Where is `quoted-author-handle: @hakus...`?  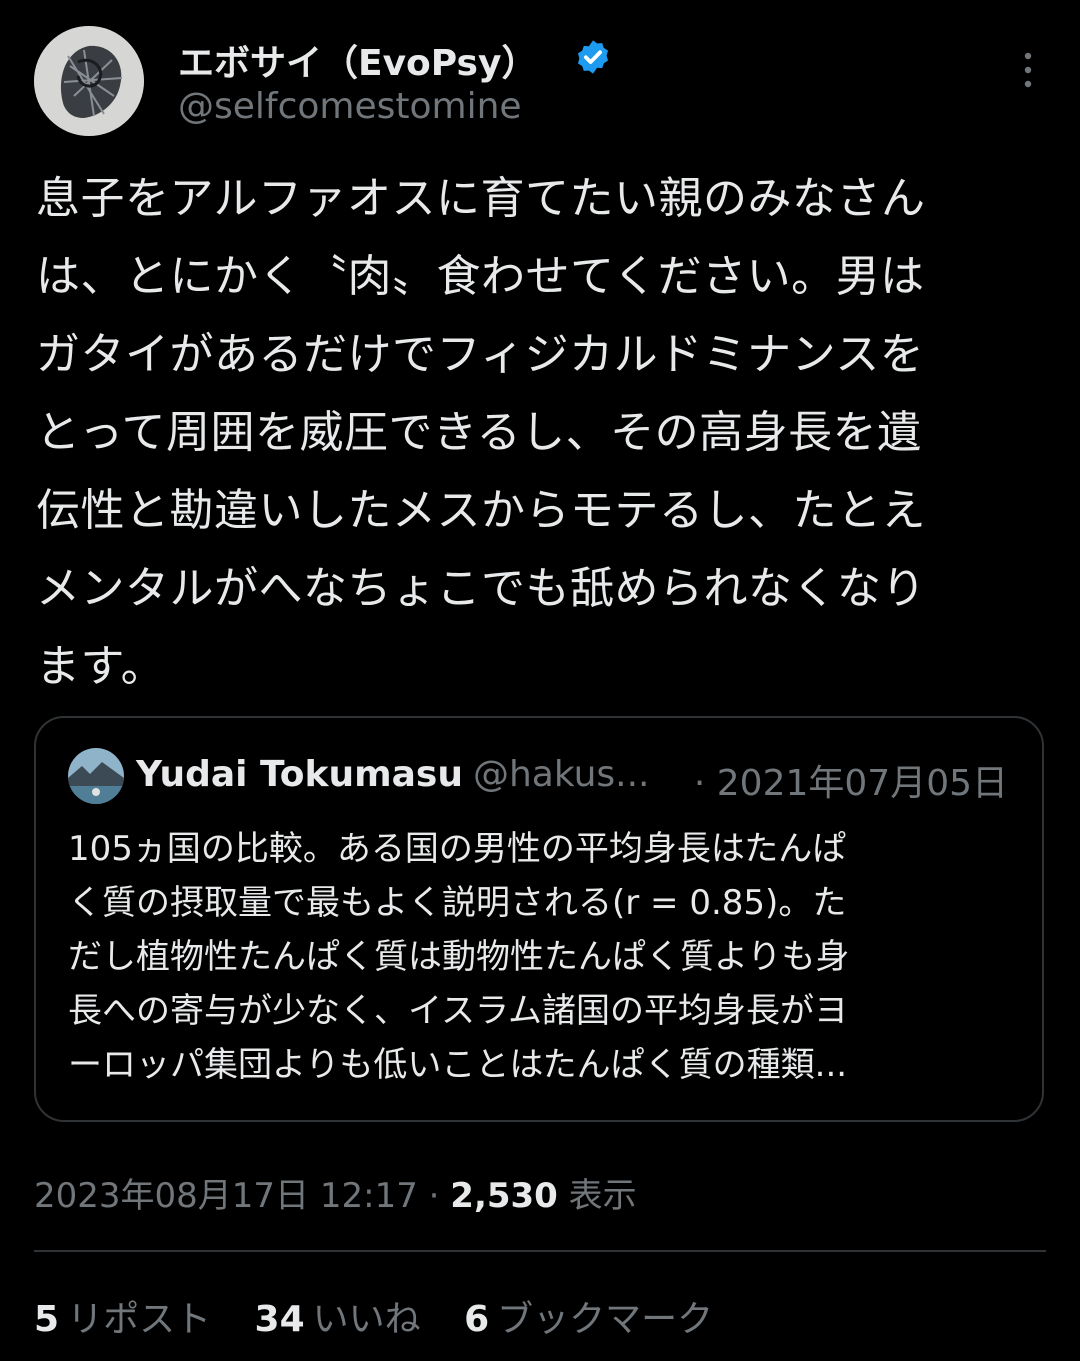
quoted-author-handle: @hakus... is located at coordinates (561, 774).